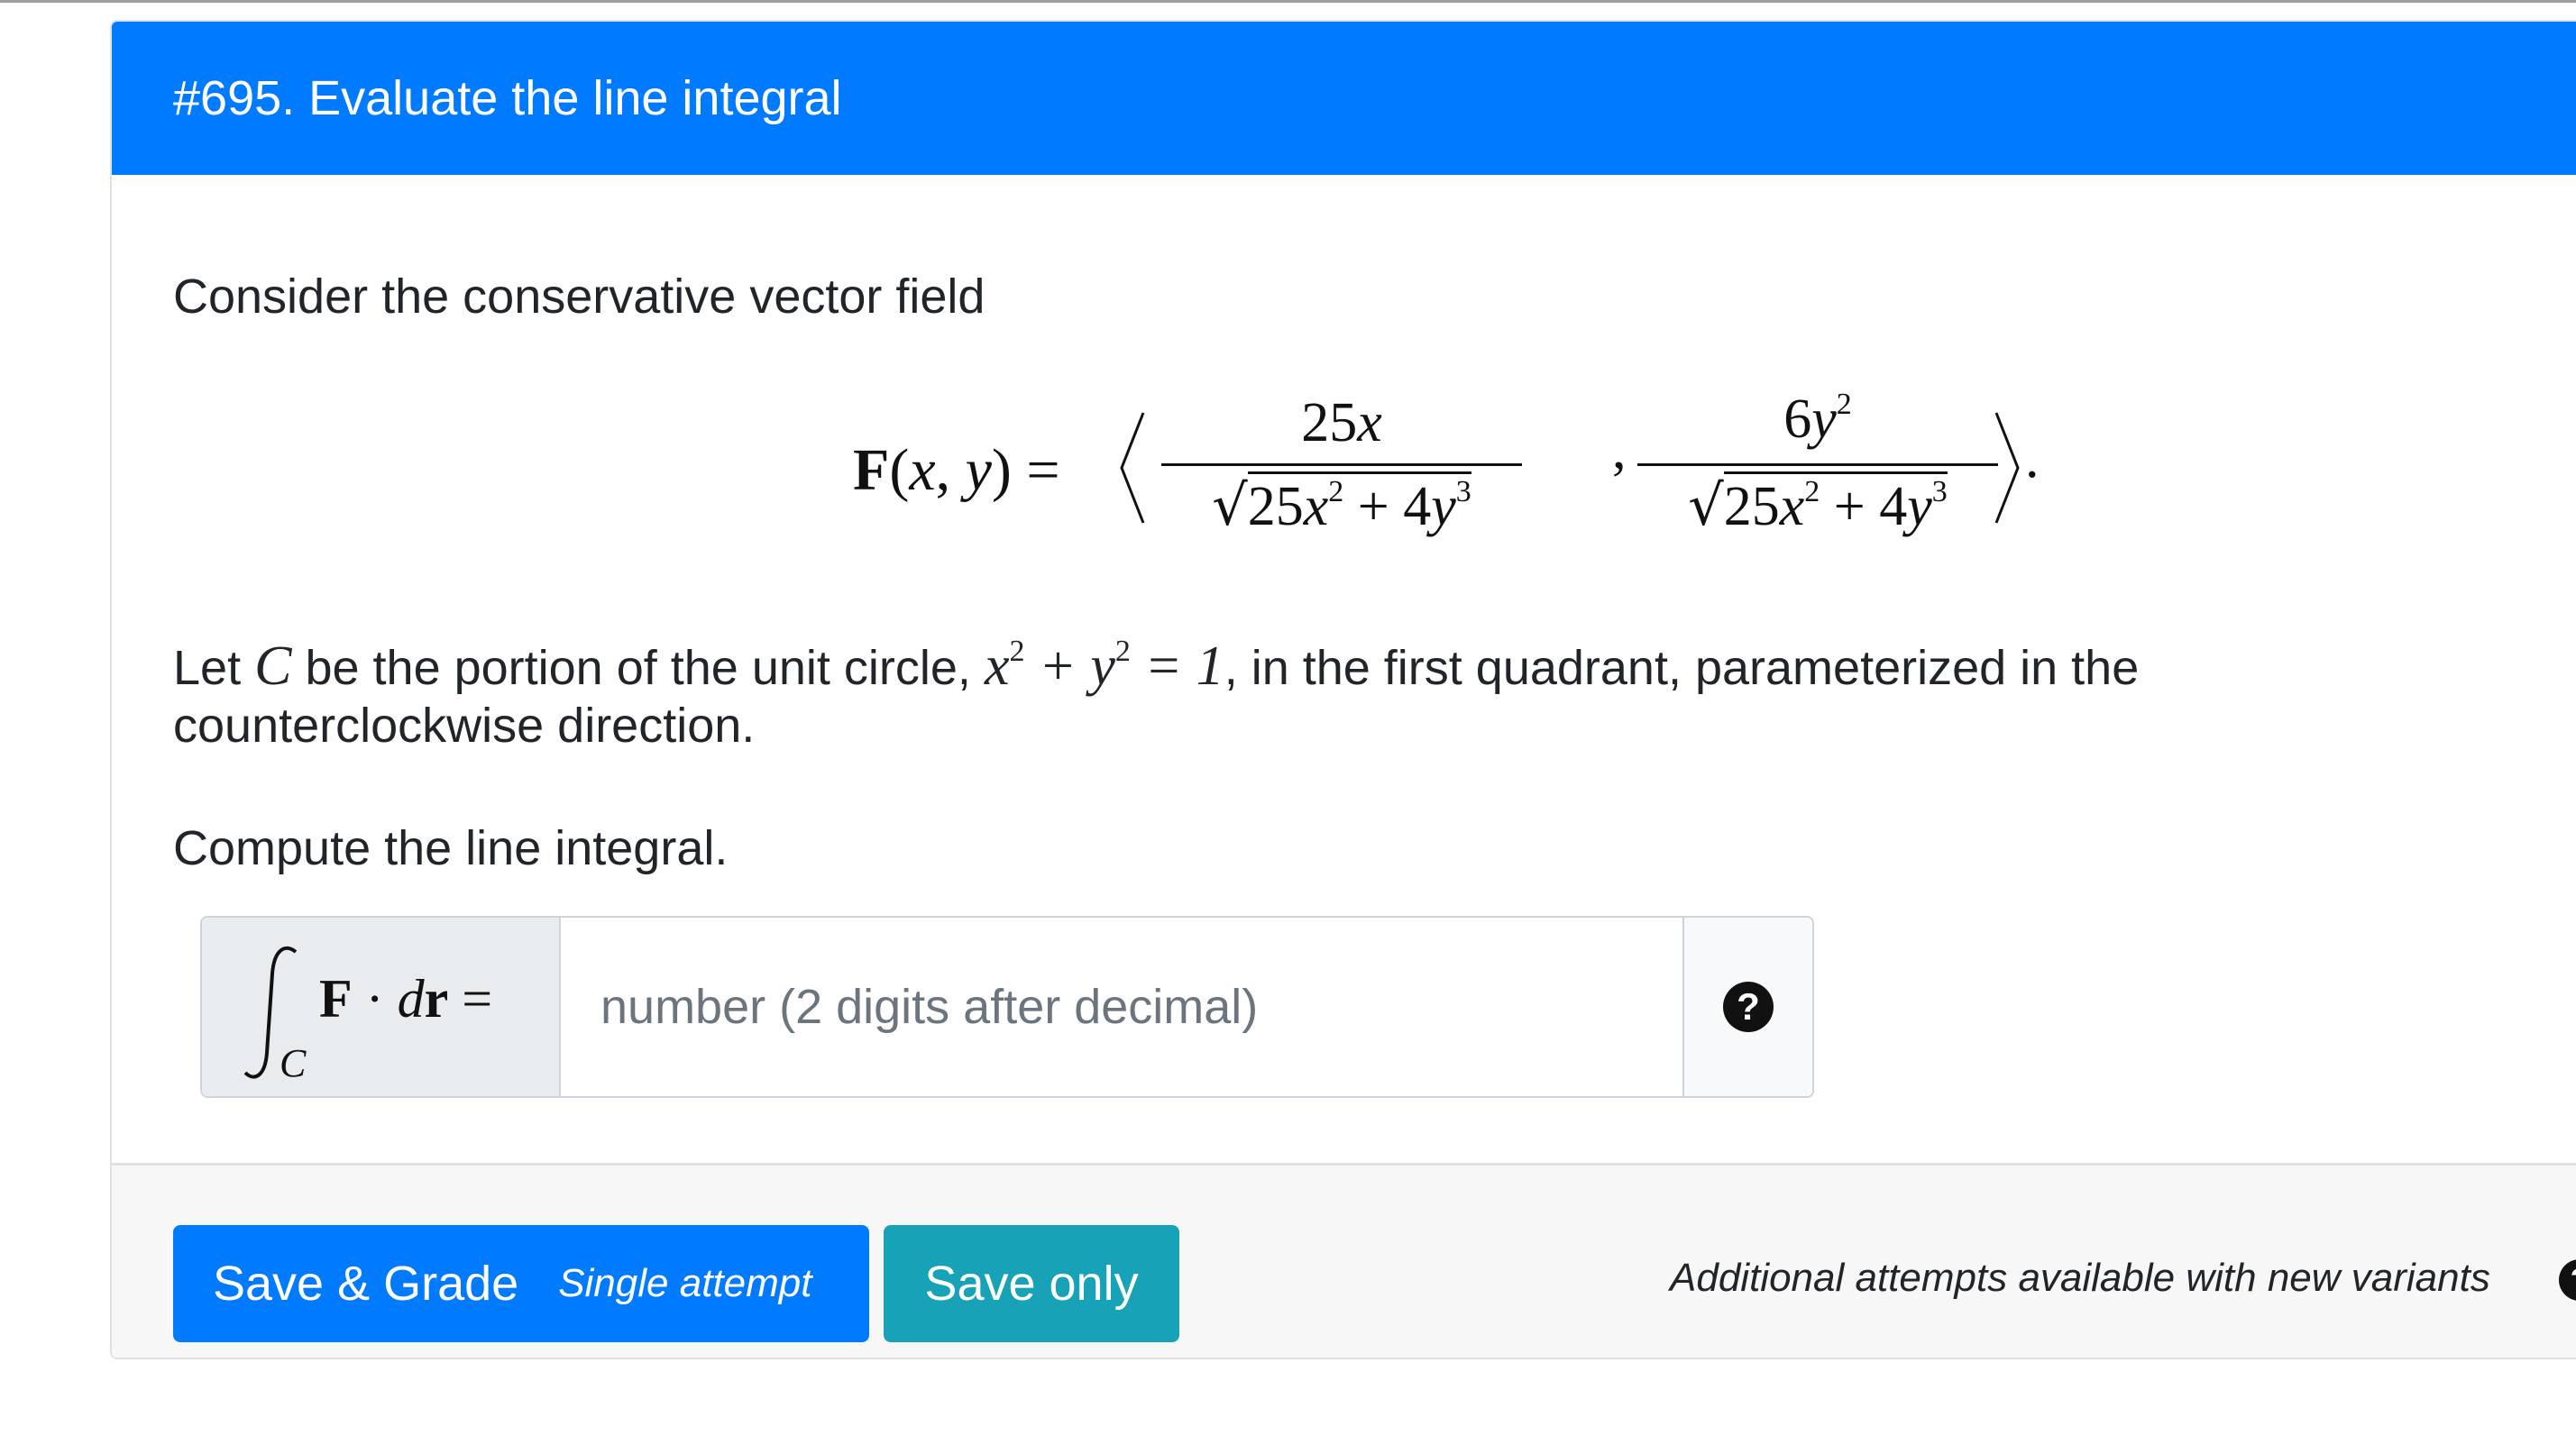 The image size is (2576, 1445). What do you see at coordinates (293, 1063) in the screenshot?
I see `integral-subscript-c: C` at bounding box center [293, 1063].